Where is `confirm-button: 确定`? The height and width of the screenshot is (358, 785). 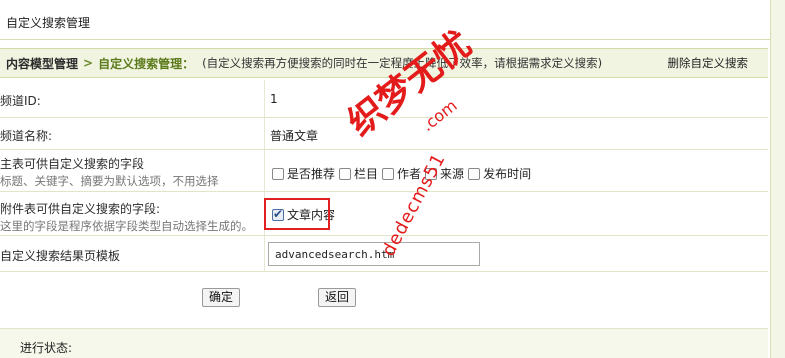
confirm-button: 确定 is located at coordinates (221, 297).